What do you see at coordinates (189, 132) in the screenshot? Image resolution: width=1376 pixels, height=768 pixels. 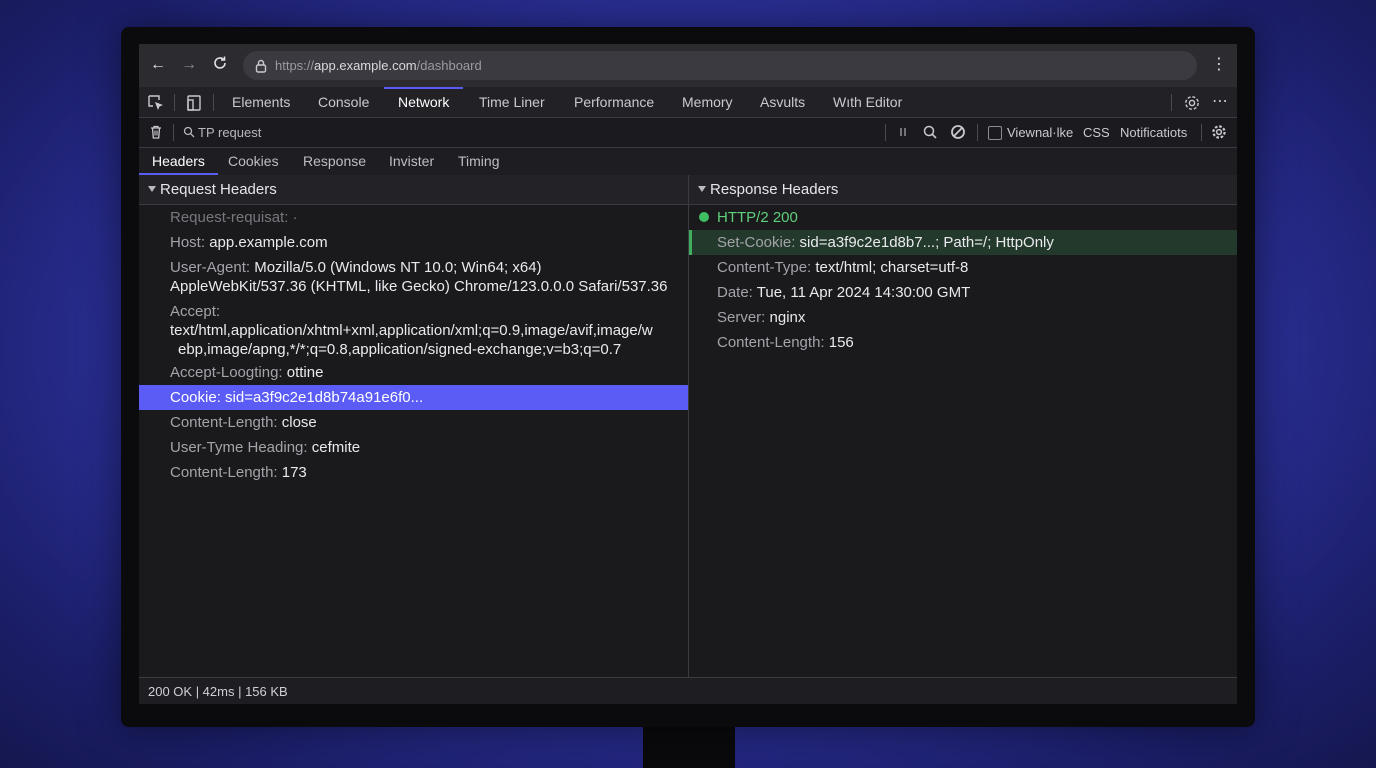 I see `filter-search-icon` at bounding box center [189, 132].